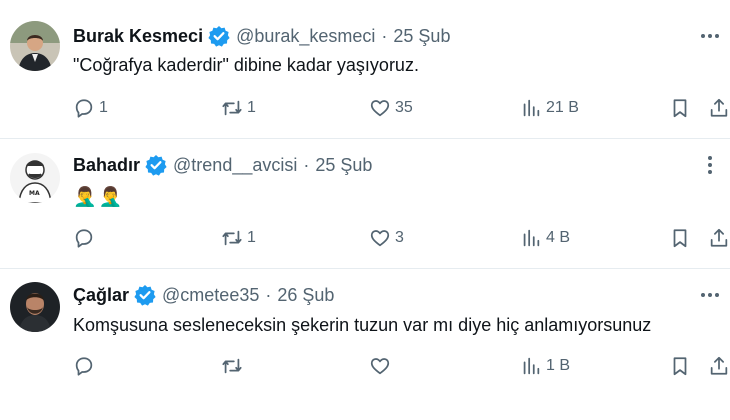 The image size is (730, 420). Describe the element at coordinates (562, 107) in the screenshot. I see `views-count: 21 B` at that location.